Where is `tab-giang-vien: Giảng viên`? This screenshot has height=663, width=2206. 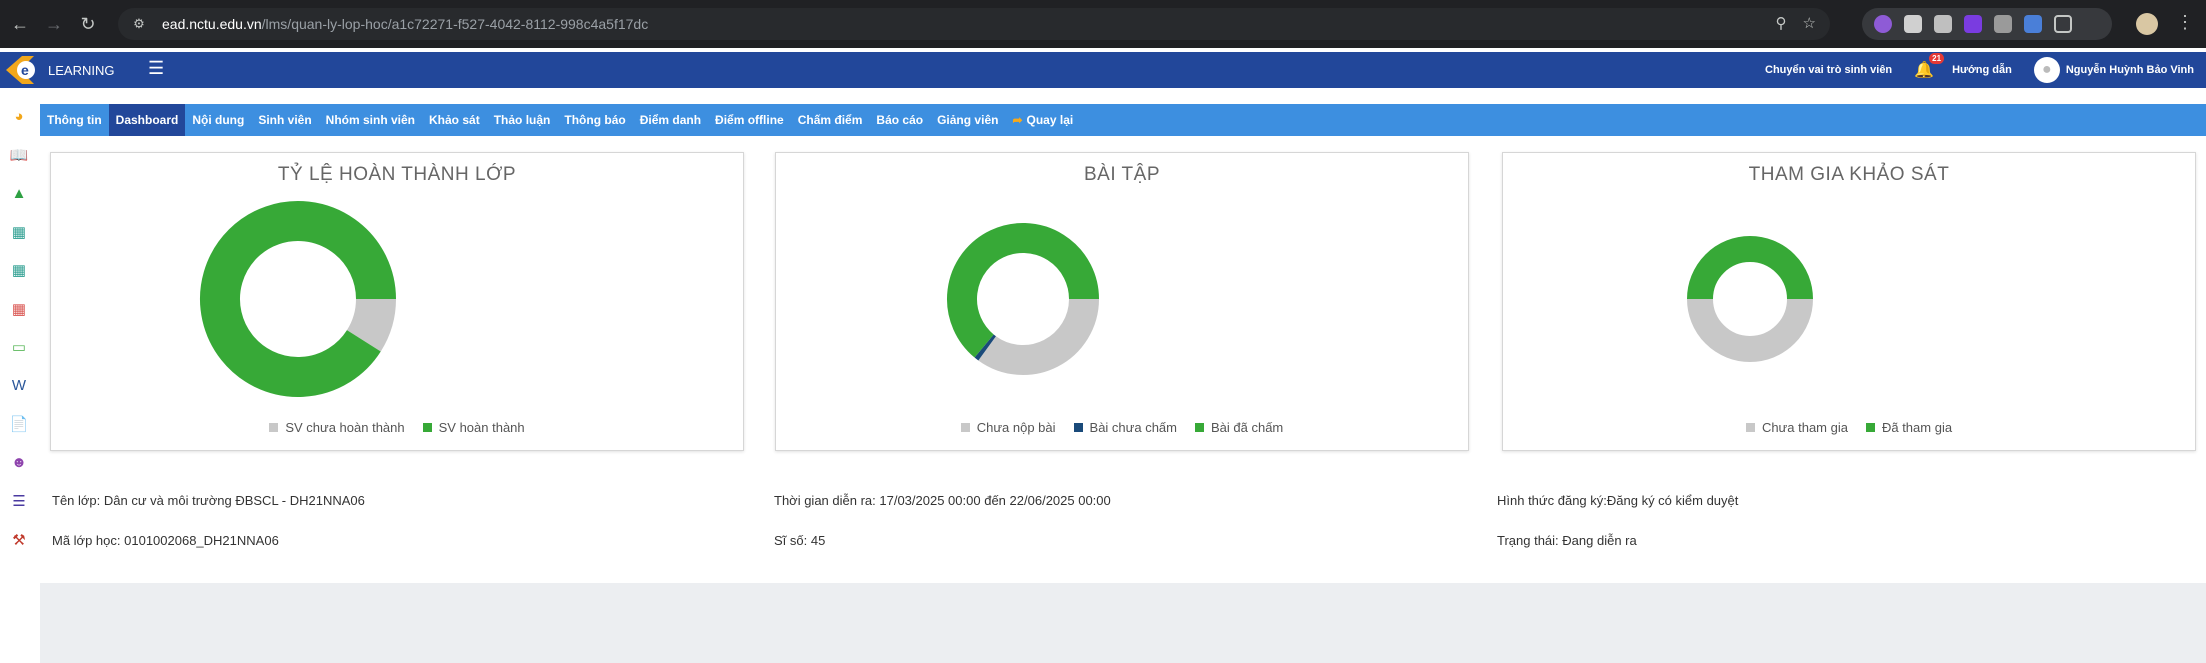
tab-giang-vien: Giảng viên is located at coordinates (967, 120).